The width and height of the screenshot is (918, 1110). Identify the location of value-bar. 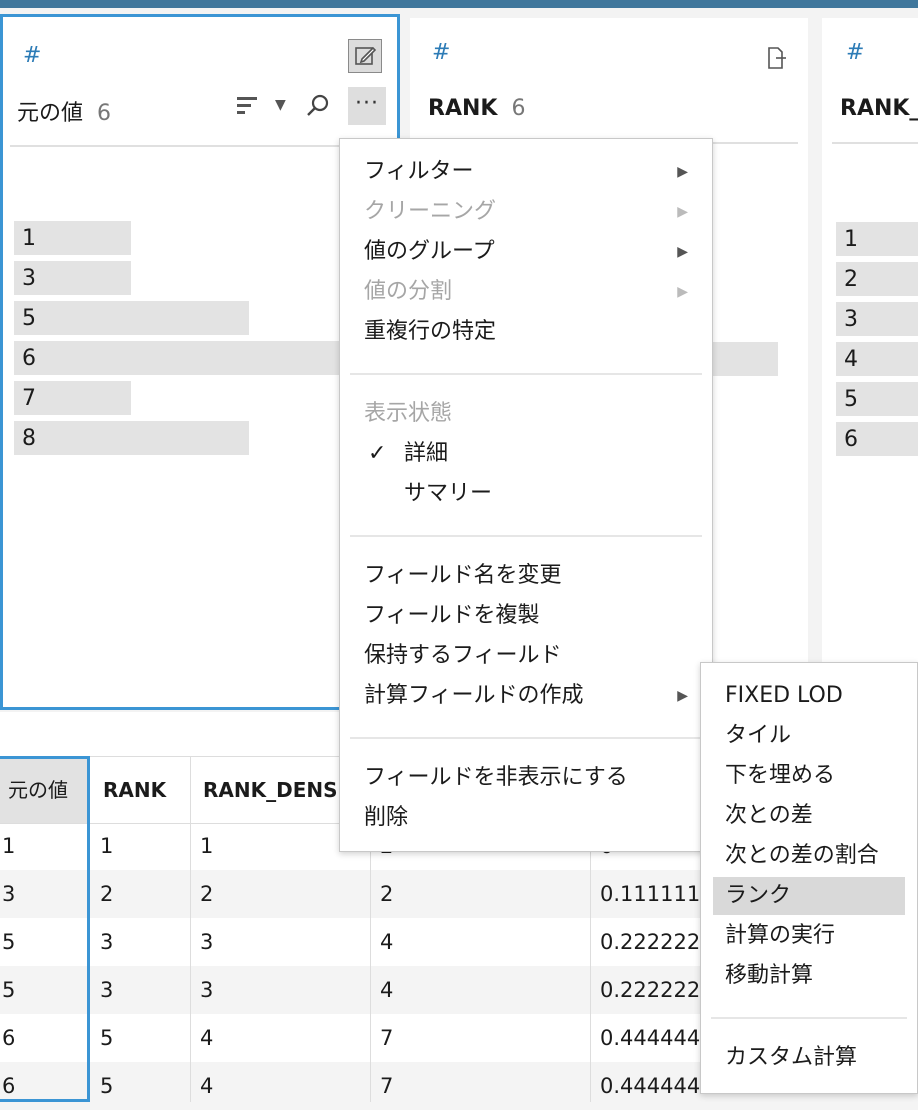
(744, 359).